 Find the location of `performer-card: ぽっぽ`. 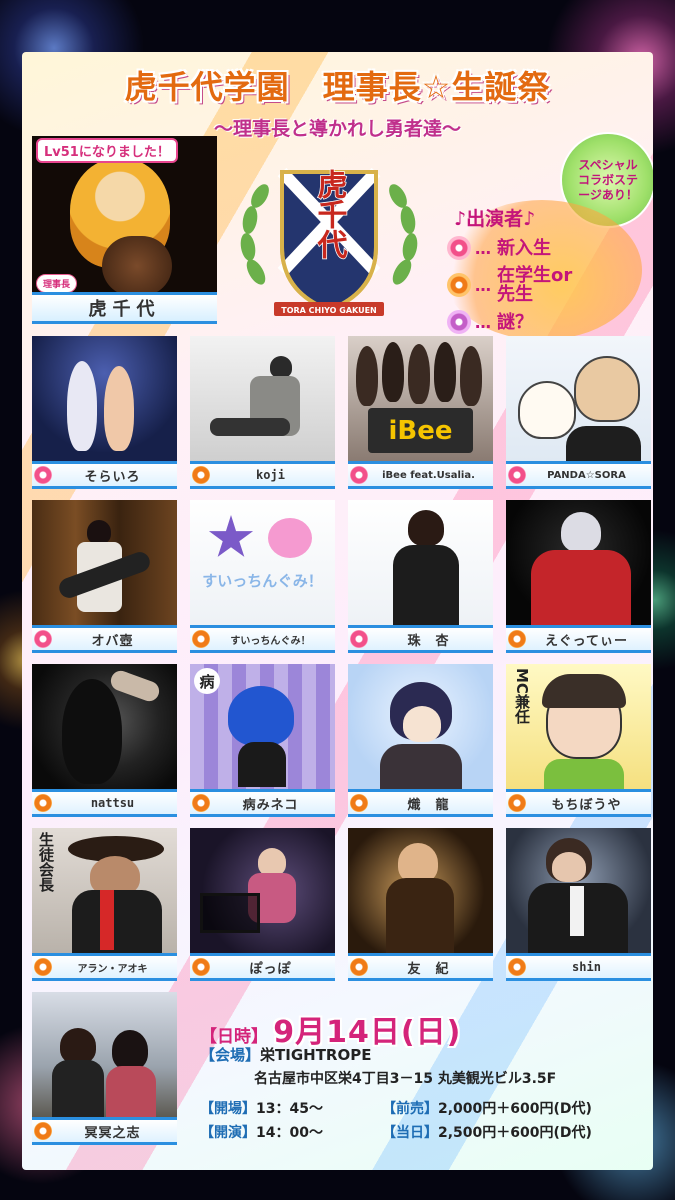

performer-card: ぽっぽ is located at coordinates (262, 905).